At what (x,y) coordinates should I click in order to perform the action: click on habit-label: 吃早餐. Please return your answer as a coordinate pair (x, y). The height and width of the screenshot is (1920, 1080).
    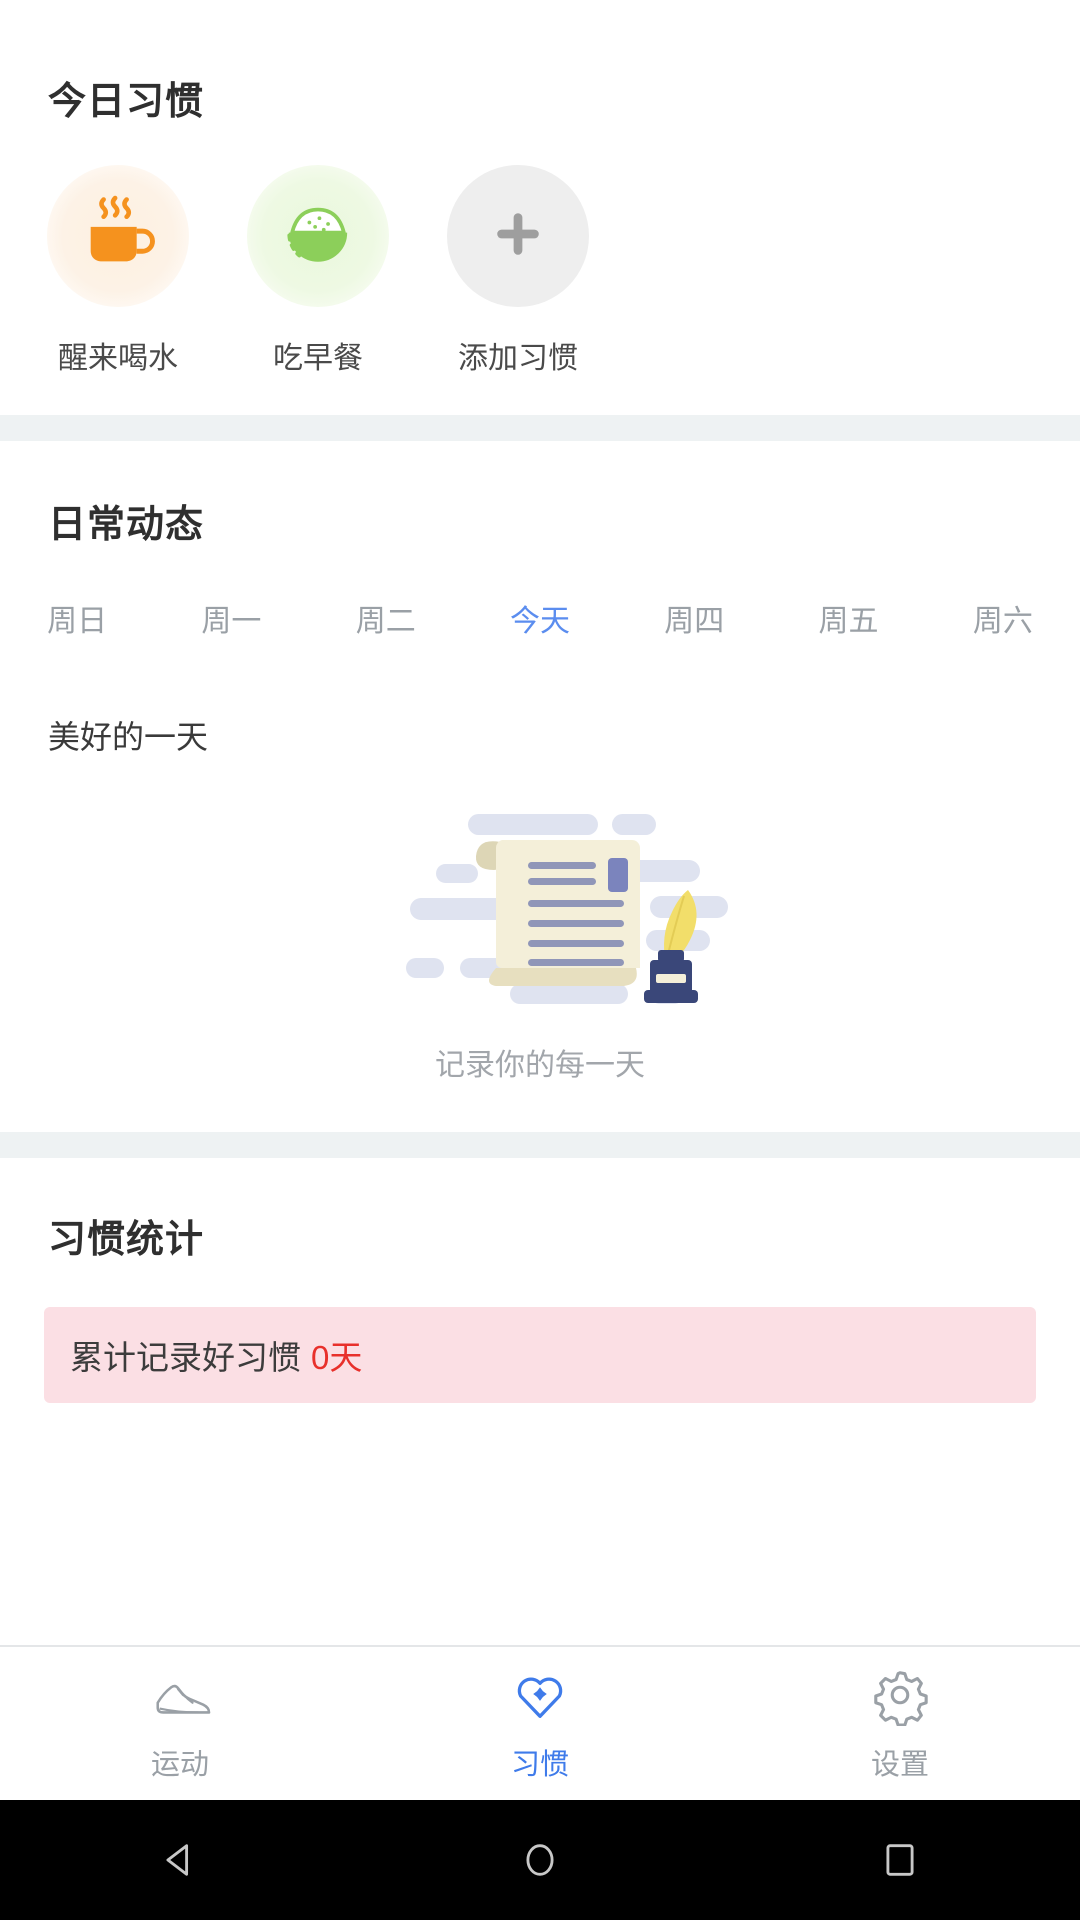
    Looking at the image, I should click on (318, 358).